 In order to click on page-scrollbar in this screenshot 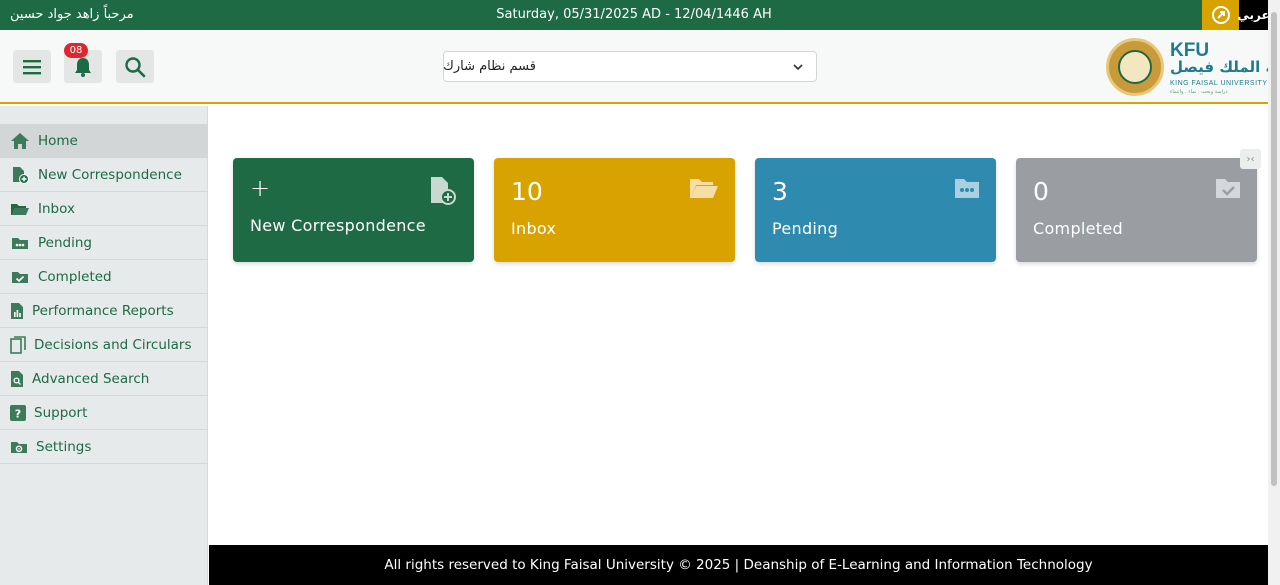, I will do `click(1274, 292)`.